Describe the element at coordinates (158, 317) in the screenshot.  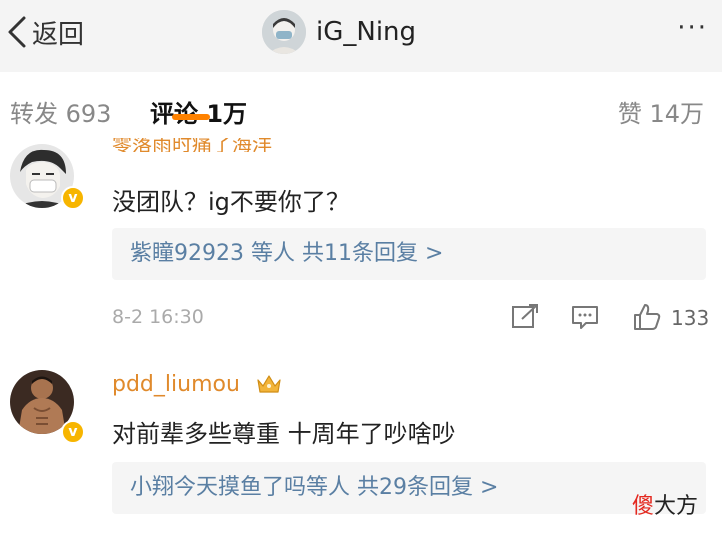
I see `comment-timestamp: 8-2 16:30` at that location.